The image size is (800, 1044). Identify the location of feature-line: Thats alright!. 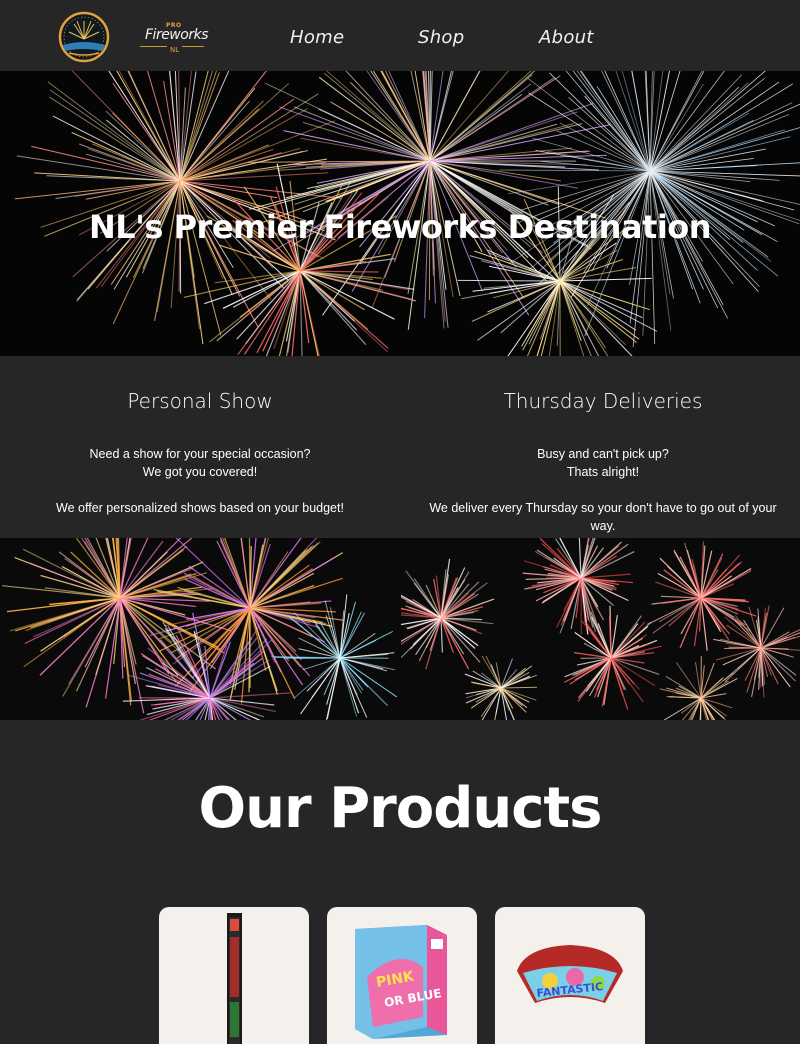
(603, 472).